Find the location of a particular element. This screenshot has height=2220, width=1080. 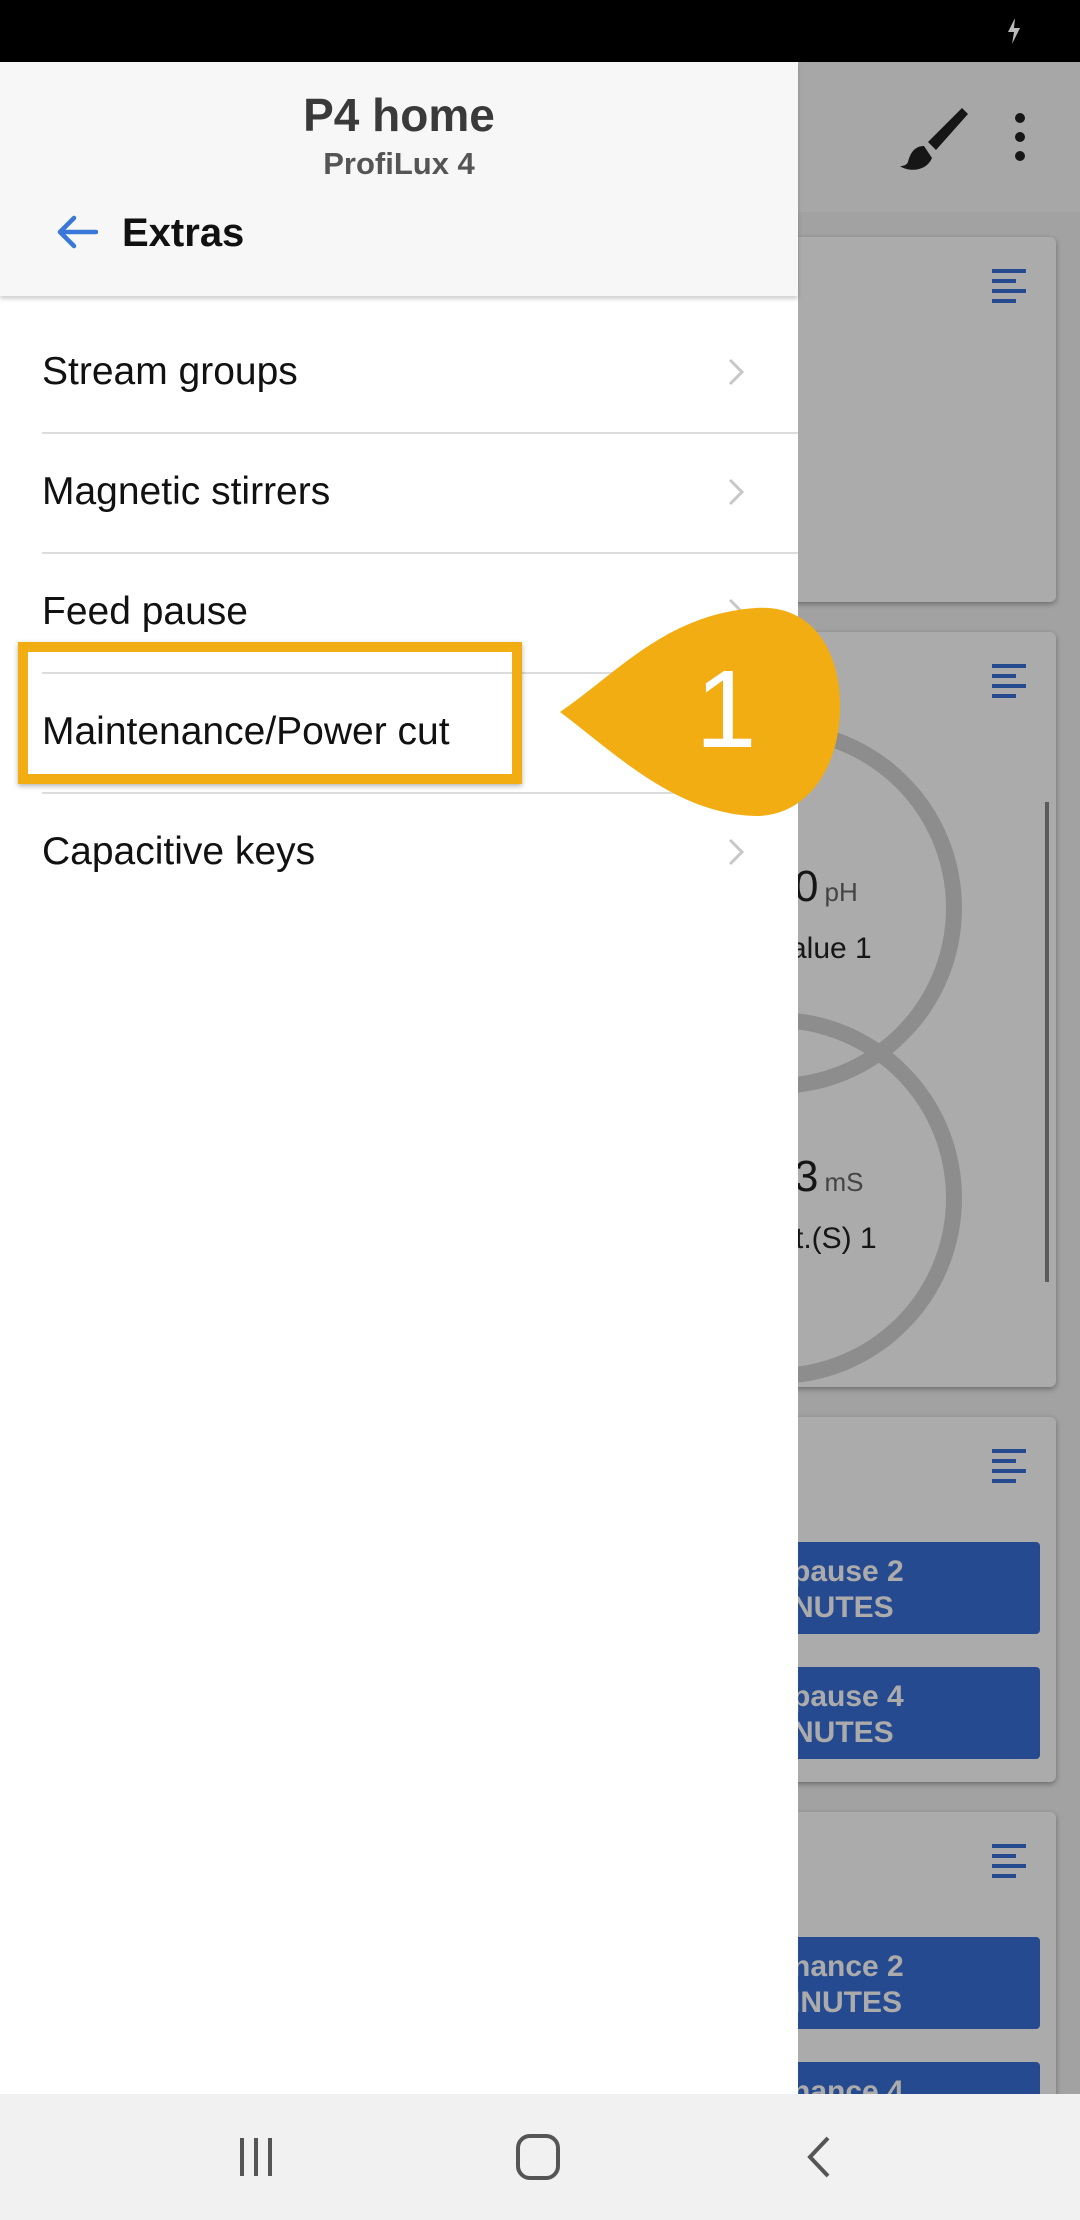

step-number: 1 is located at coordinates (726, 709).